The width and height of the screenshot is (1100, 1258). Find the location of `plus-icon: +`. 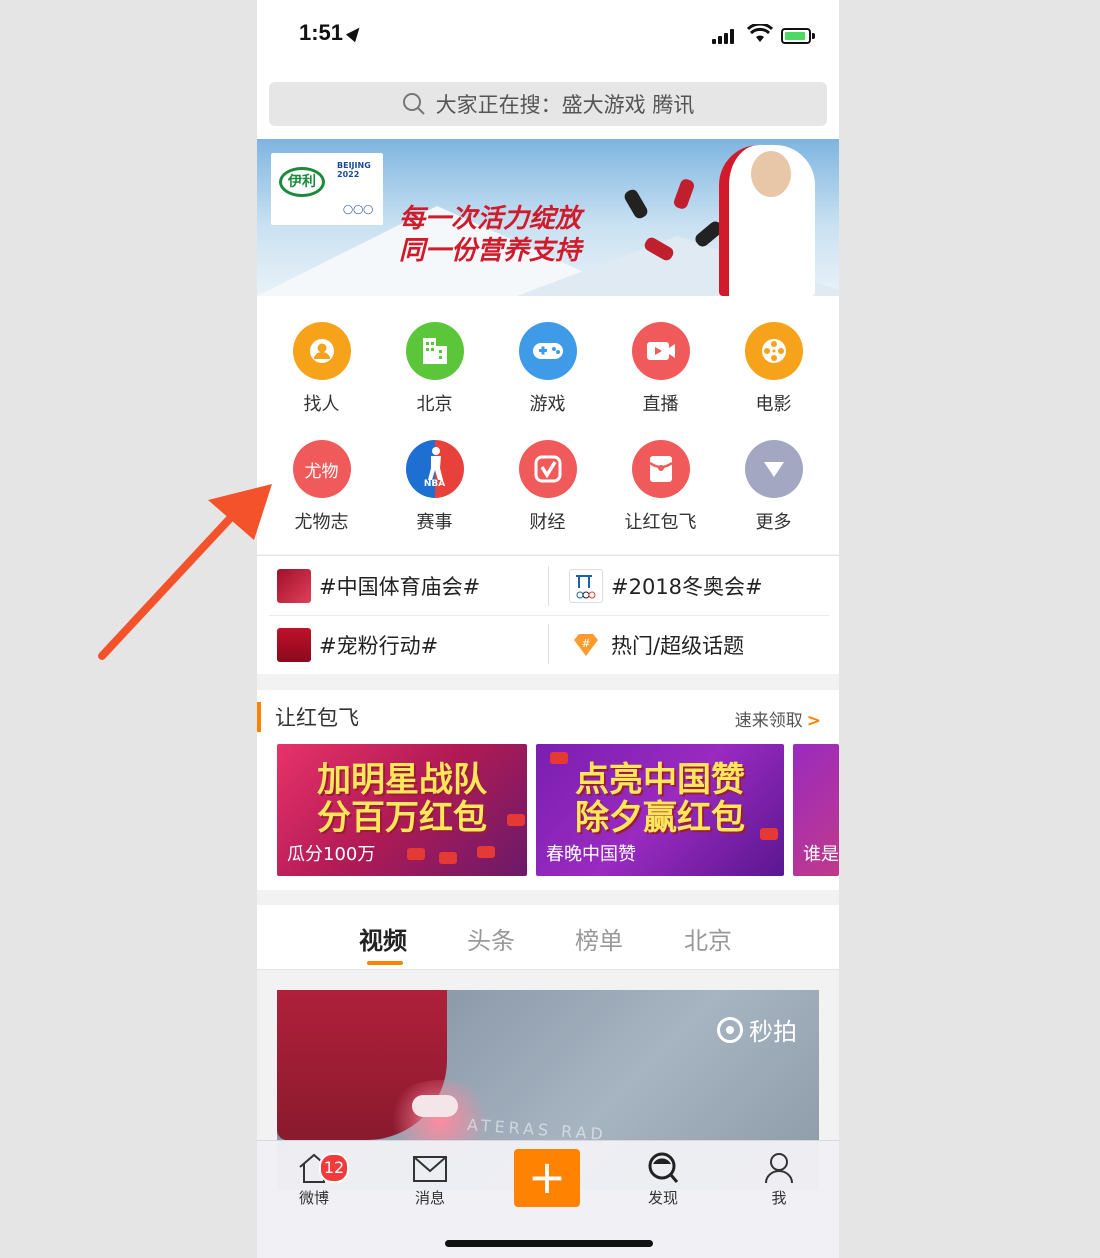

plus-icon: + is located at coordinates (547, 1177).